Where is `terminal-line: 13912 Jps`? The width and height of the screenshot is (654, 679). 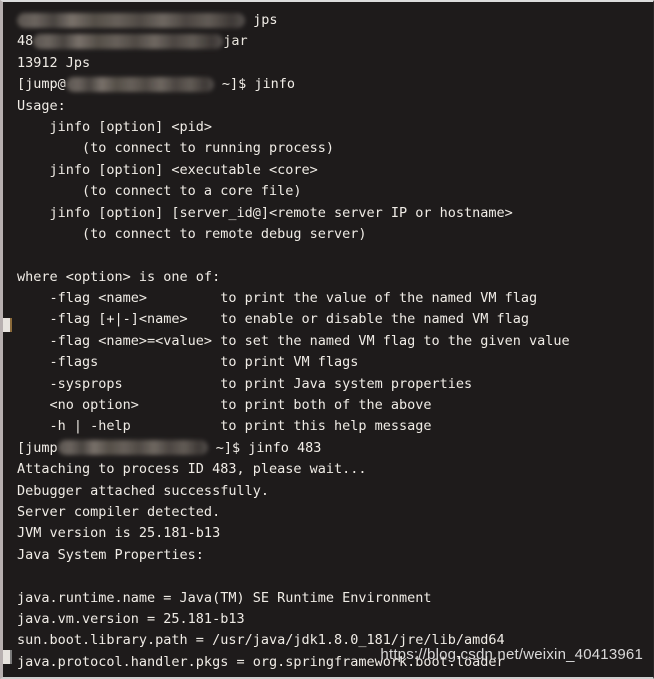 terminal-line: 13912 Jps is located at coordinates (335, 63).